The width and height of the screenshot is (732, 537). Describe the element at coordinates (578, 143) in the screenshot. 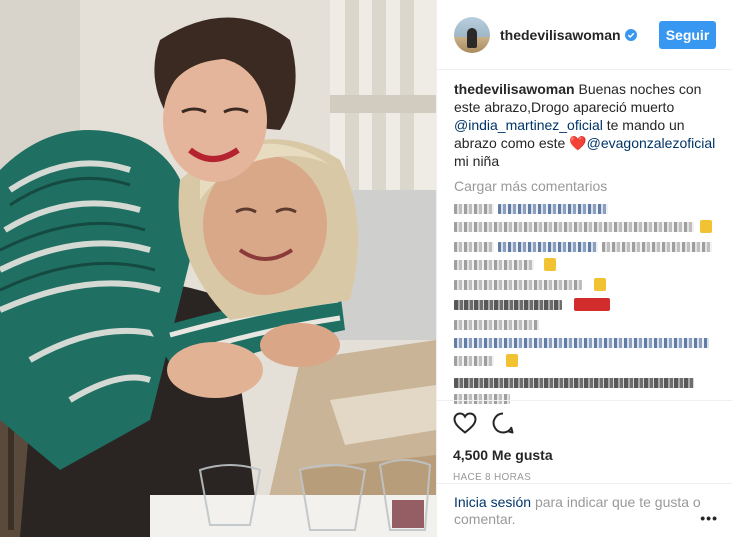

I see `heart-emoji: ❤️` at that location.